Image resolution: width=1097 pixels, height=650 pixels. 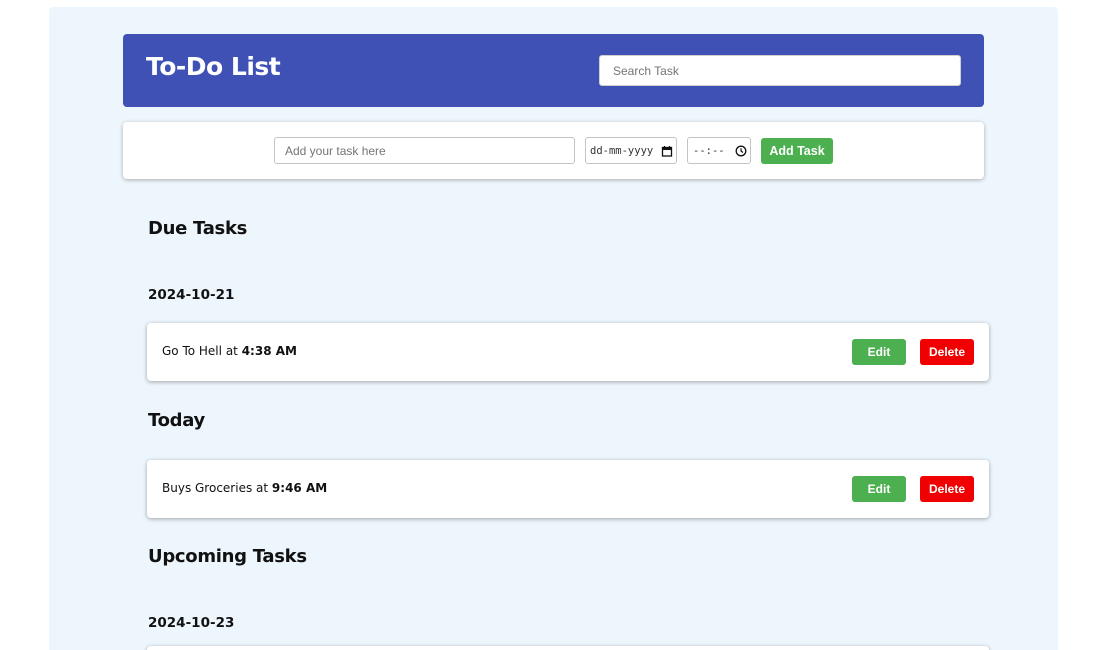 I want to click on task-time: 9:46 AM, so click(x=299, y=488).